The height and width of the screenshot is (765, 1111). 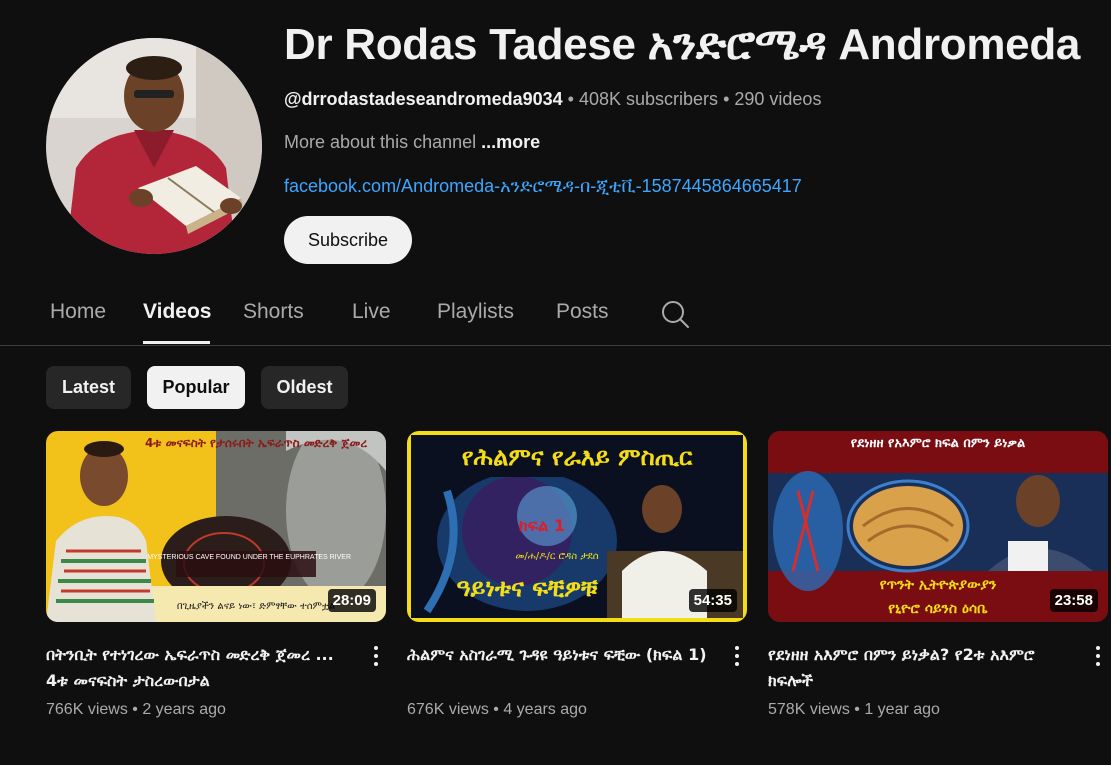 What do you see at coordinates (371, 312) in the screenshot?
I see `tab-live: Live` at bounding box center [371, 312].